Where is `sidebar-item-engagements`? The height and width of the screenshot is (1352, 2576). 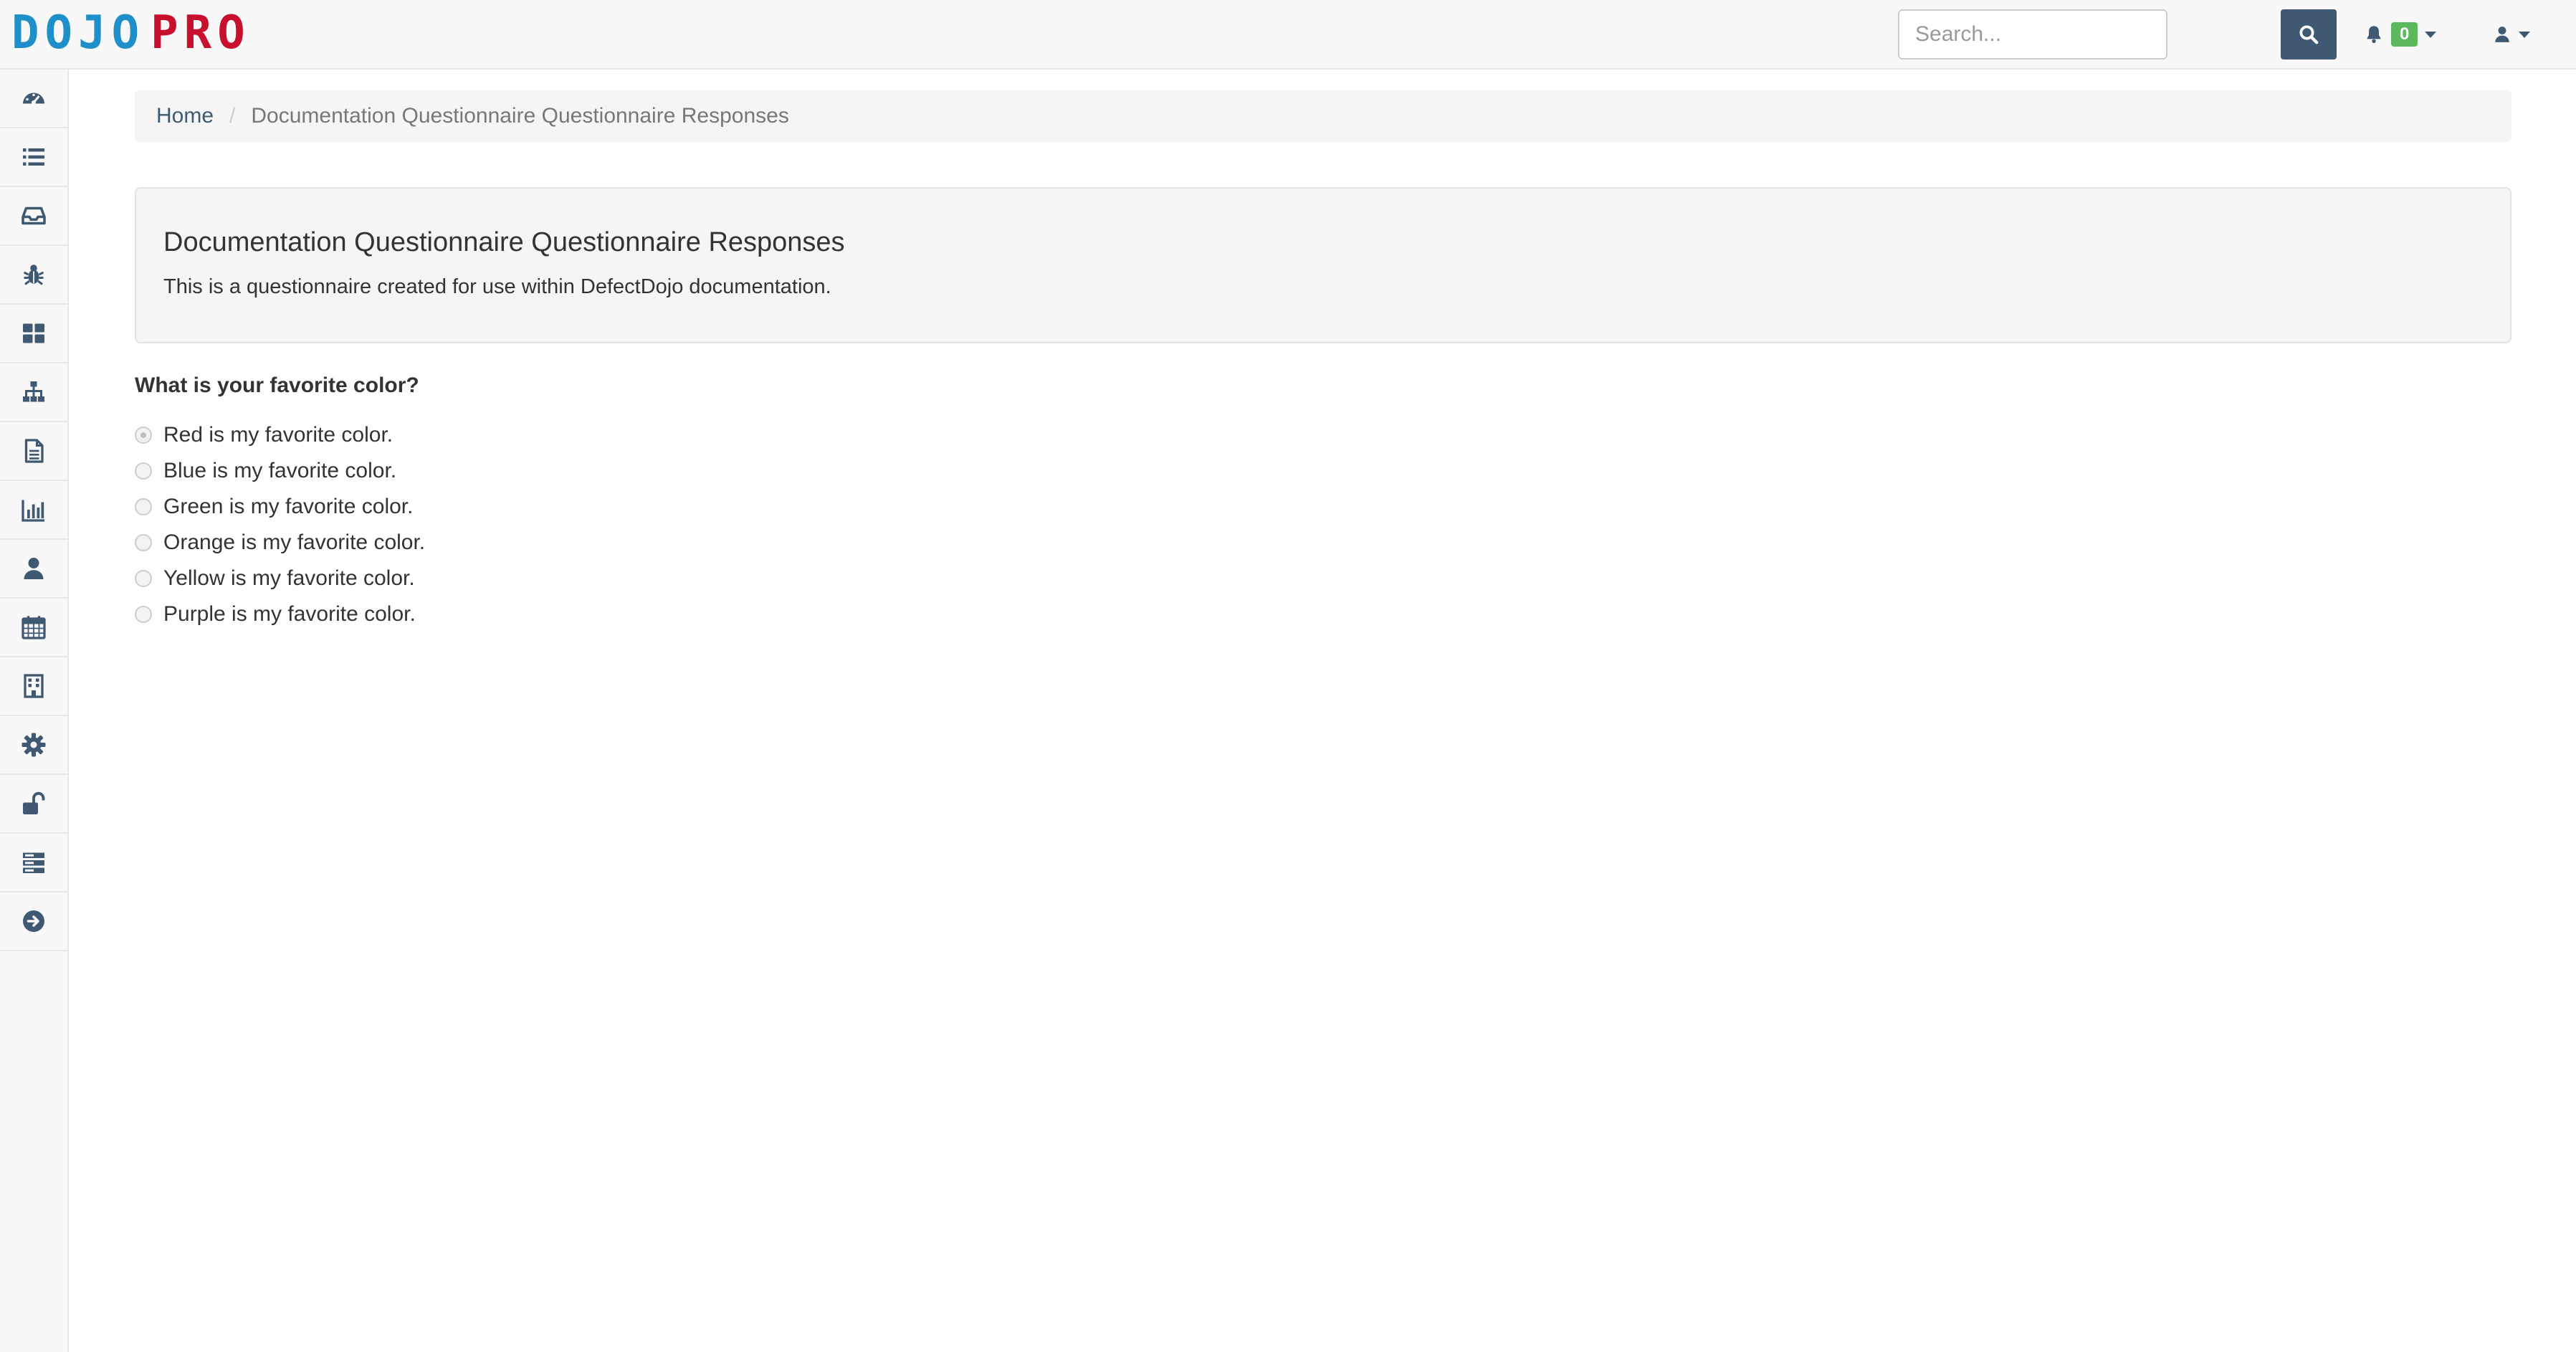 sidebar-item-engagements is located at coordinates (33, 216).